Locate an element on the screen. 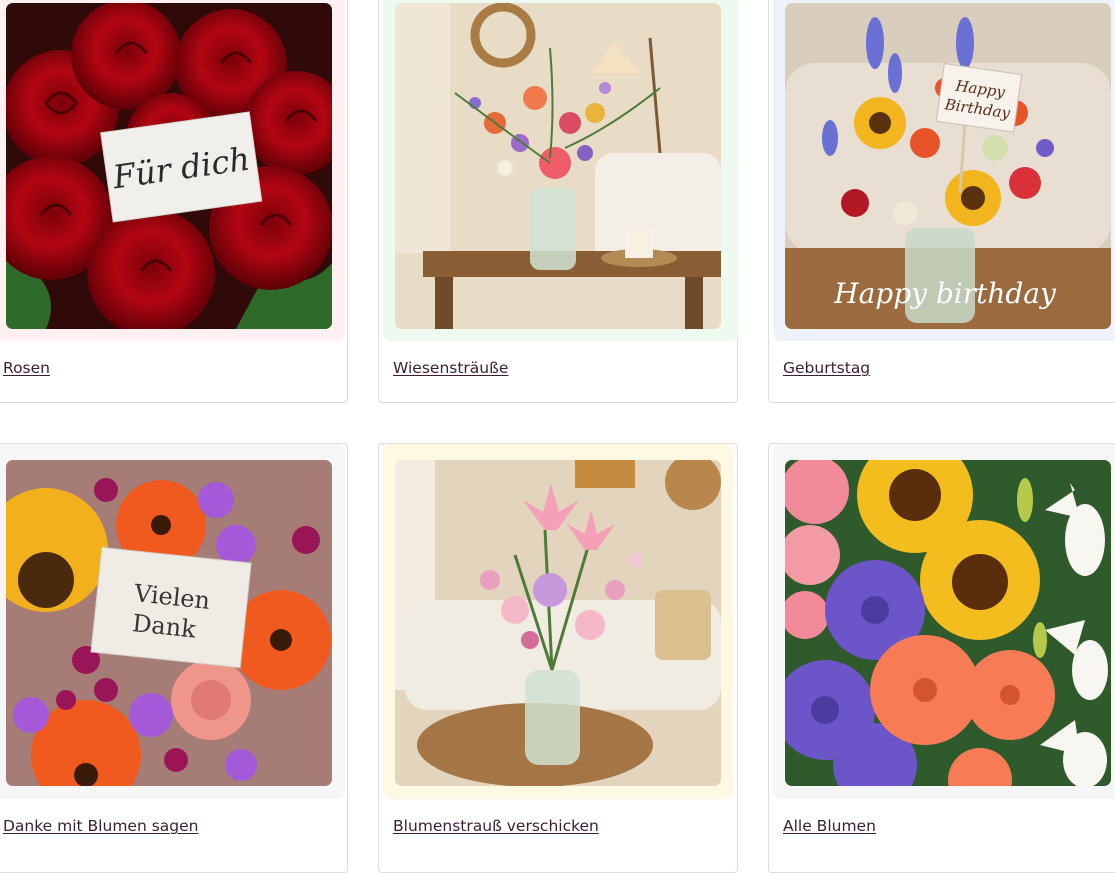 This screenshot has width=1115, height=873. lily-bouquet-image is located at coordinates (558, 623).